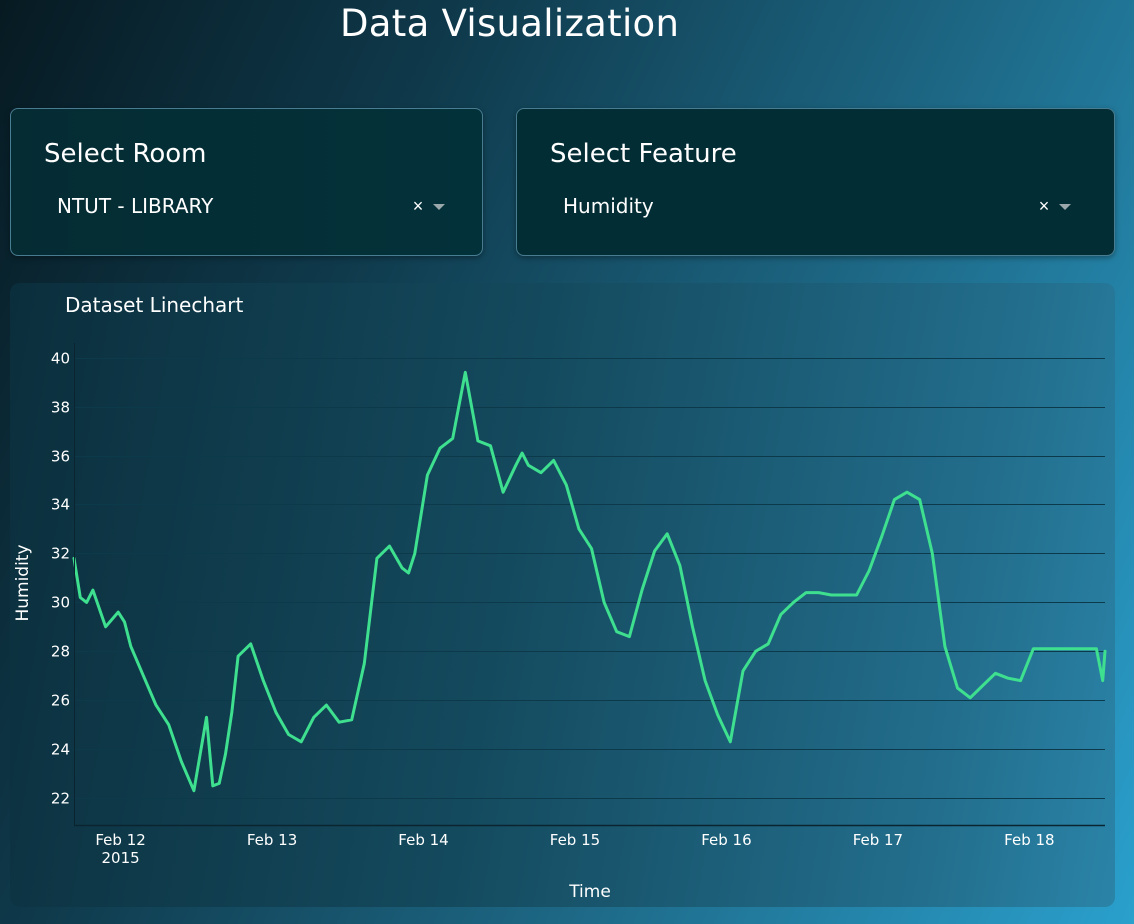 This screenshot has width=1134, height=924. I want to click on y-tick-label: 38, so click(60, 408).